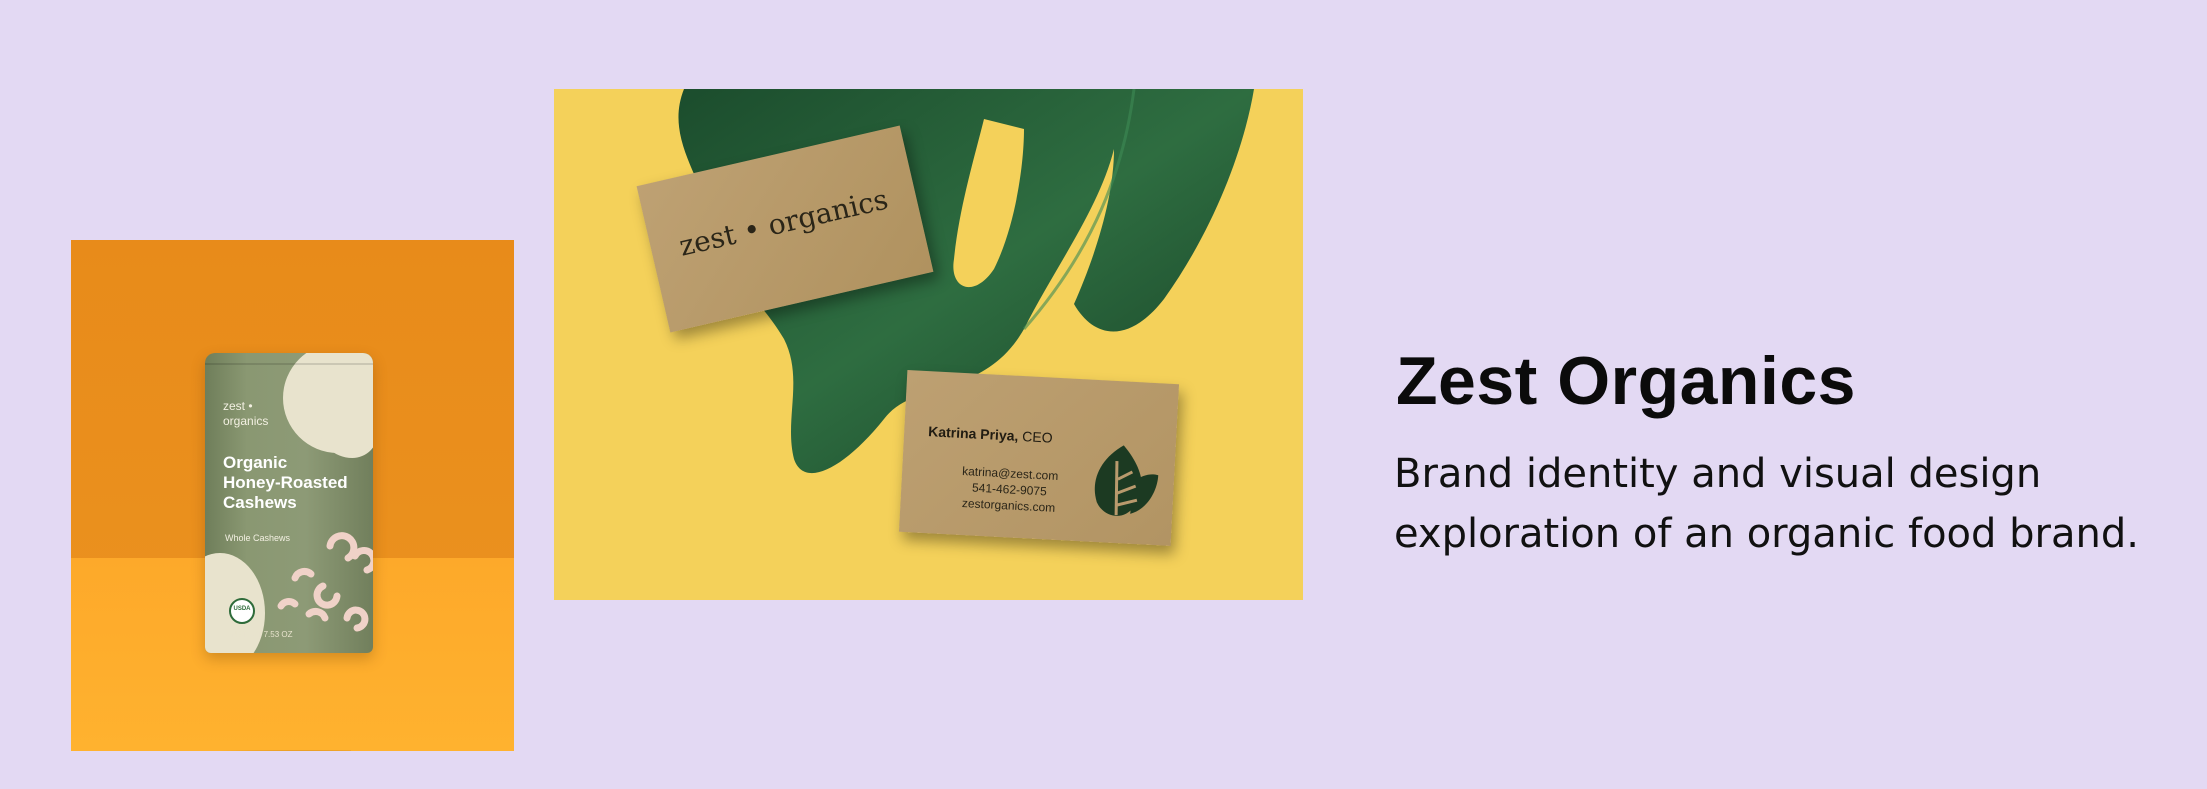  What do you see at coordinates (271, 750) in the screenshot?
I see `pouch-shadow` at bounding box center [271, 750].